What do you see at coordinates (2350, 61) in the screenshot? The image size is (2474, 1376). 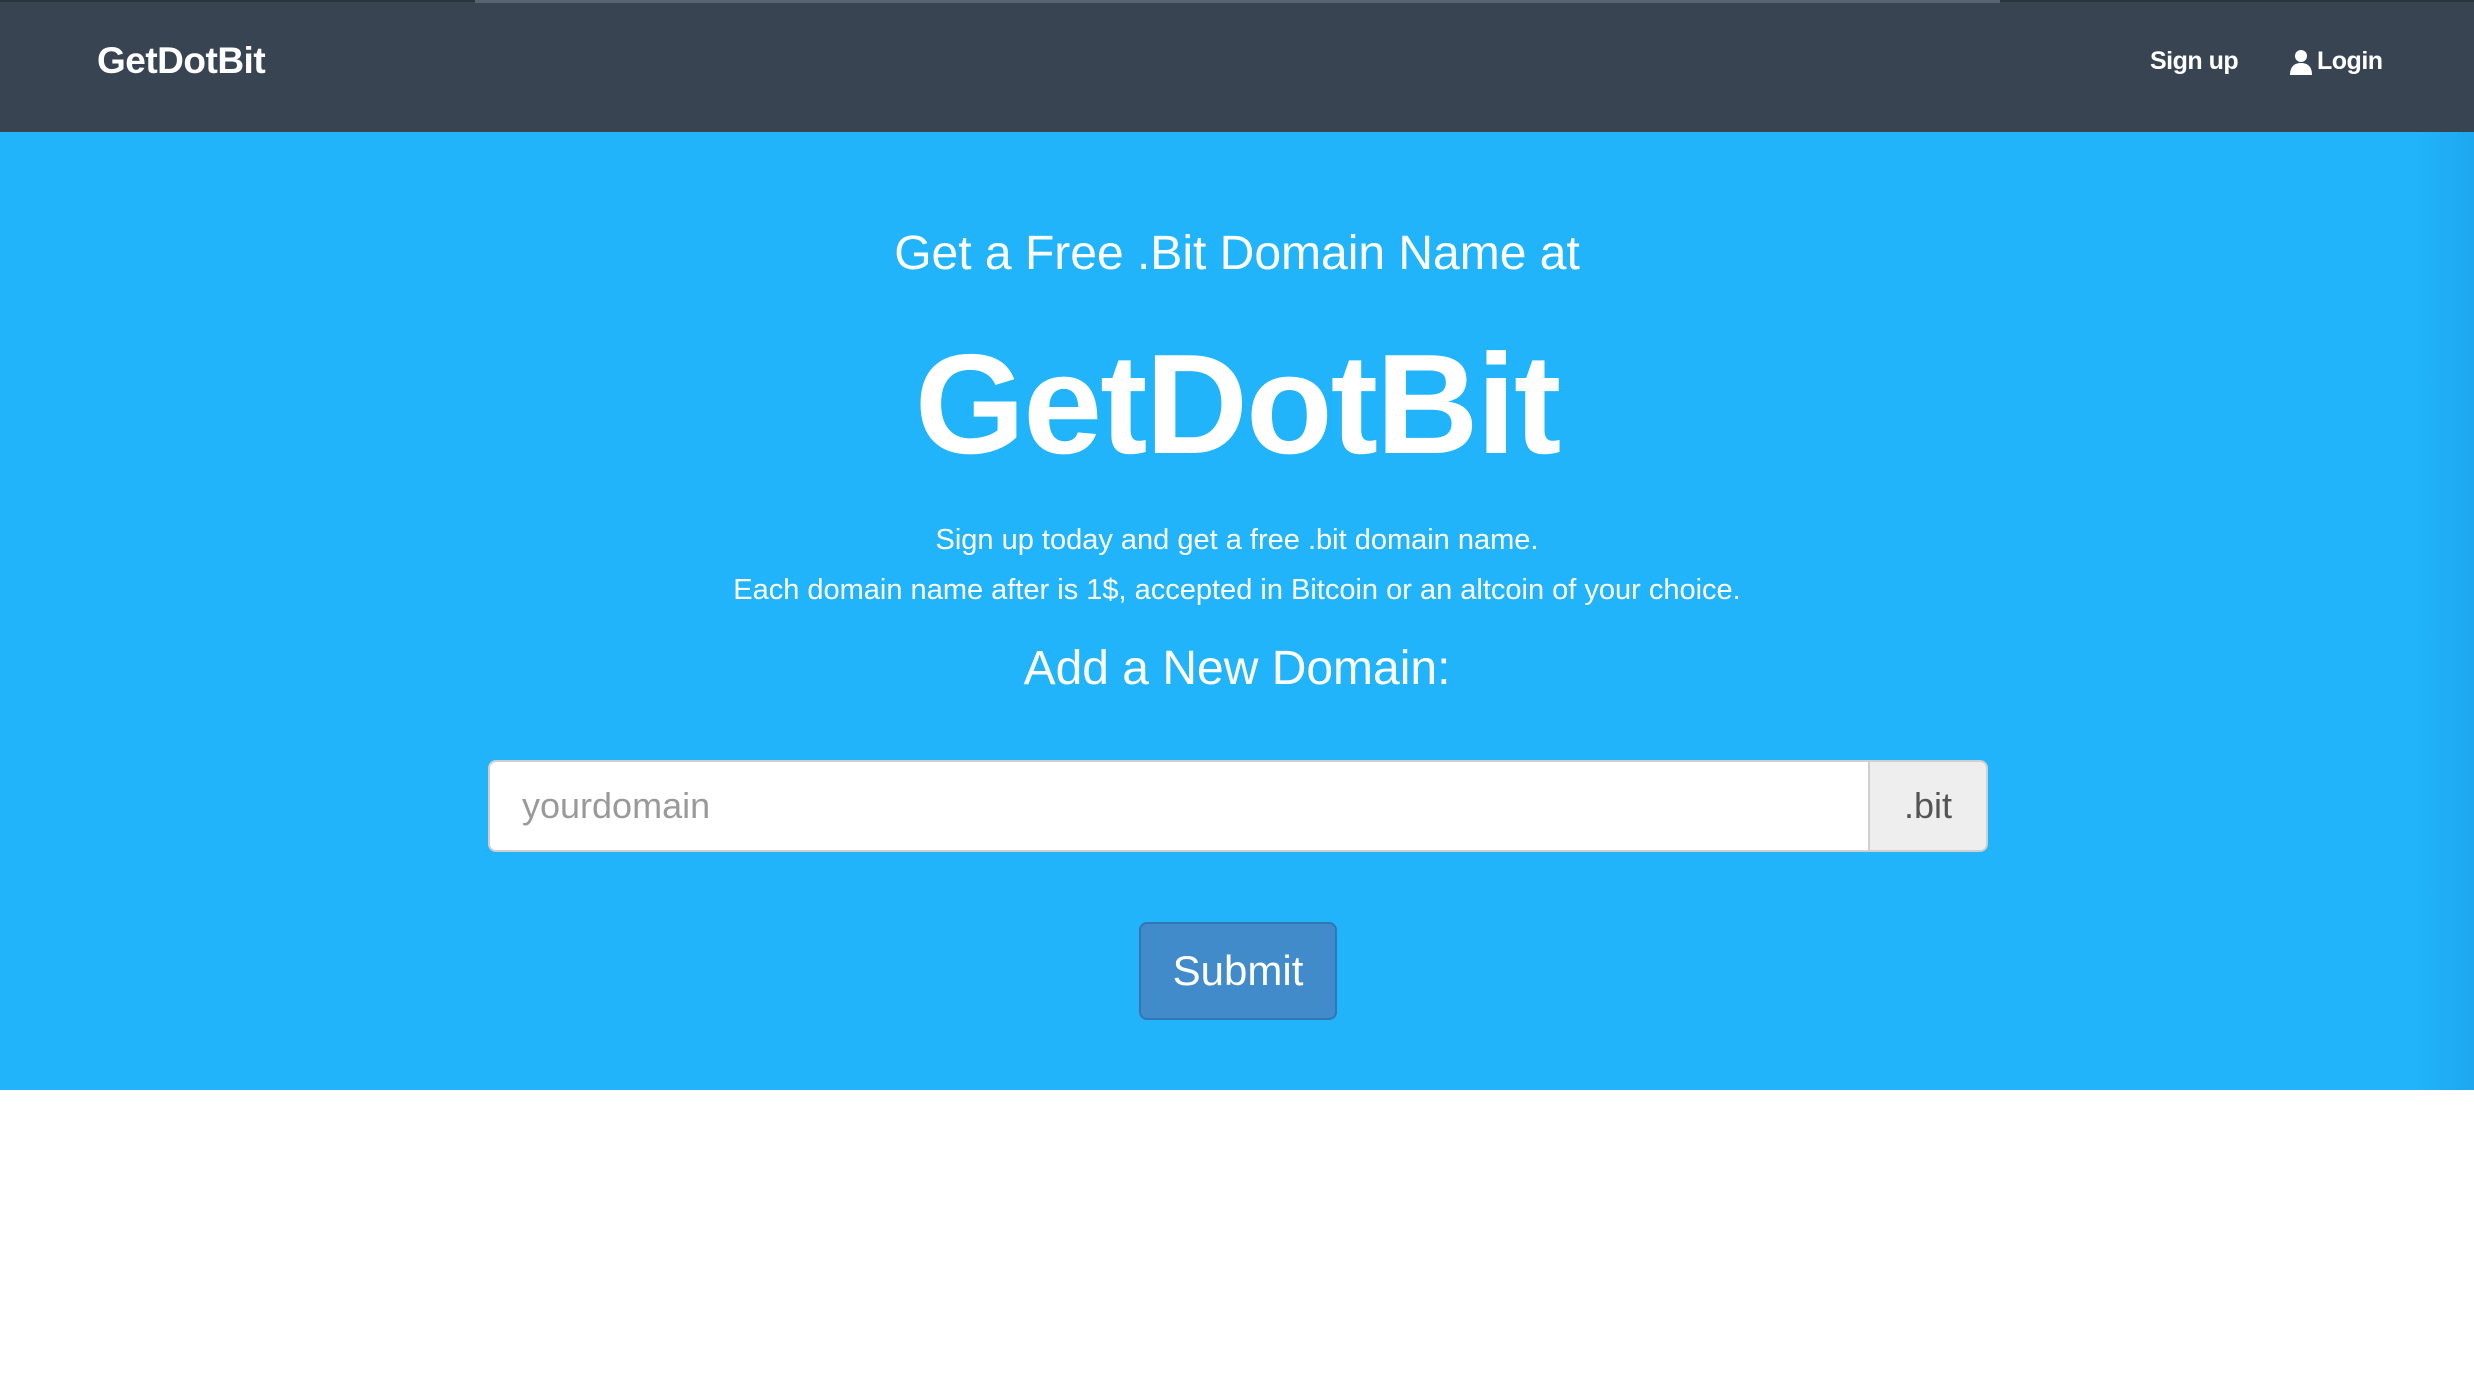 I see `login-link-label: Login` at bounding box center [2350, 61].